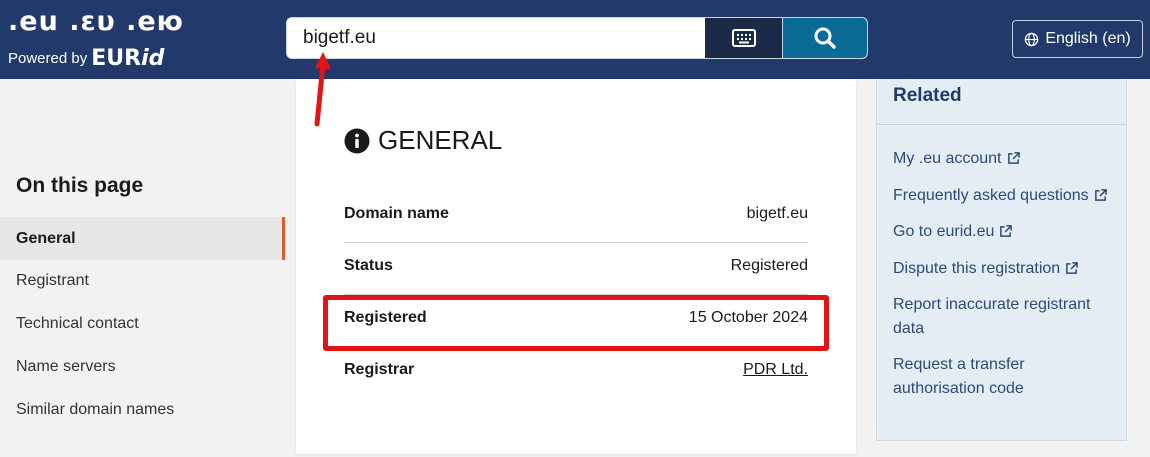 This screenshot has height=457, width=1150. I want to click on domain-name-label: Domain name, so click(396, 213).